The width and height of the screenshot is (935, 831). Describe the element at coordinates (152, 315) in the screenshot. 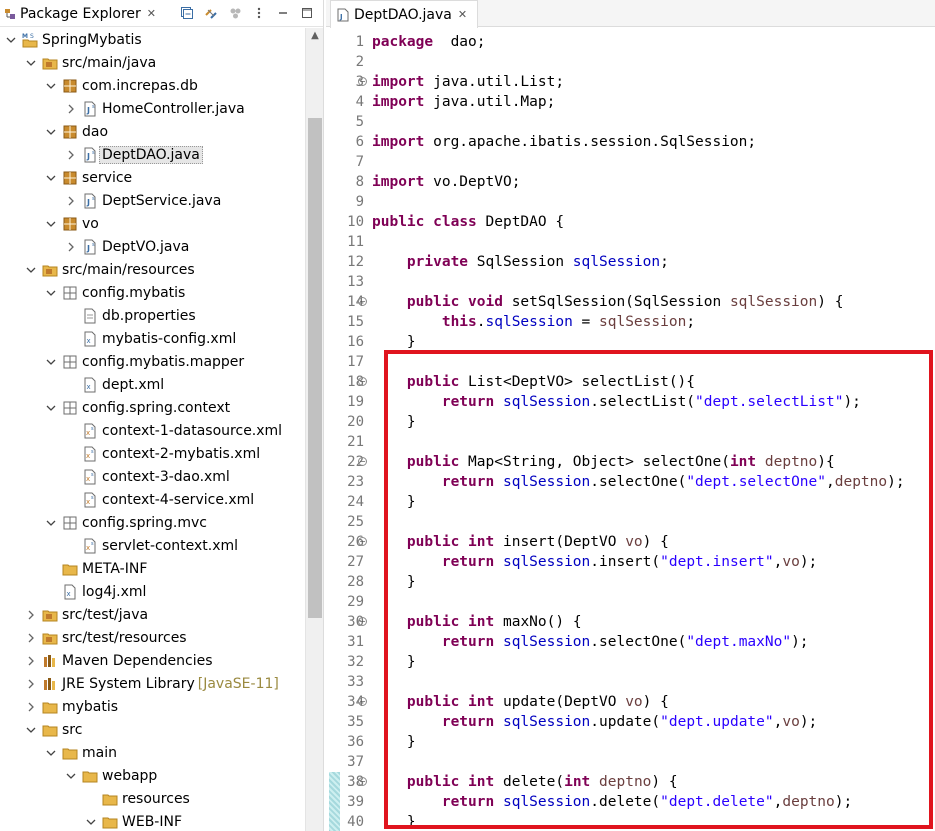

I see `tree-item: db.properties` at that location.